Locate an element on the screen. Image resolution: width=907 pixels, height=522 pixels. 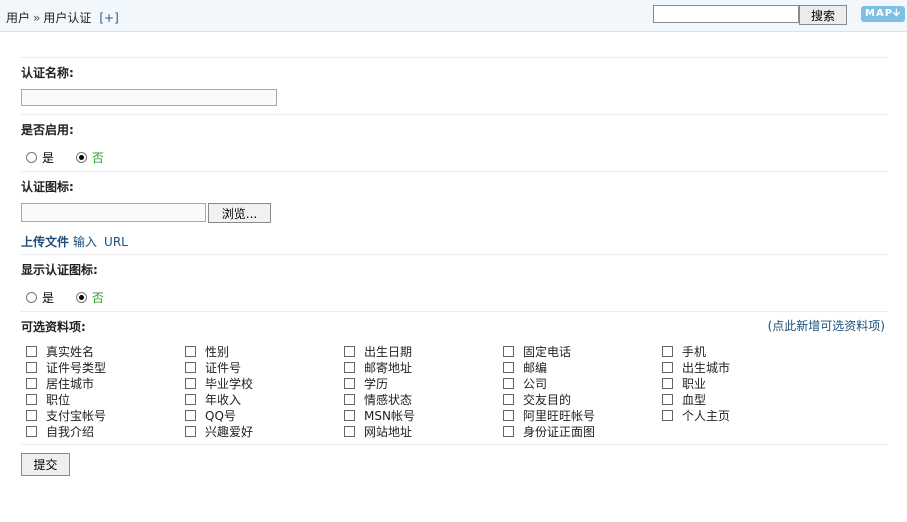
optional-field-item: 情感状态 is located at coordinates (378, 399).